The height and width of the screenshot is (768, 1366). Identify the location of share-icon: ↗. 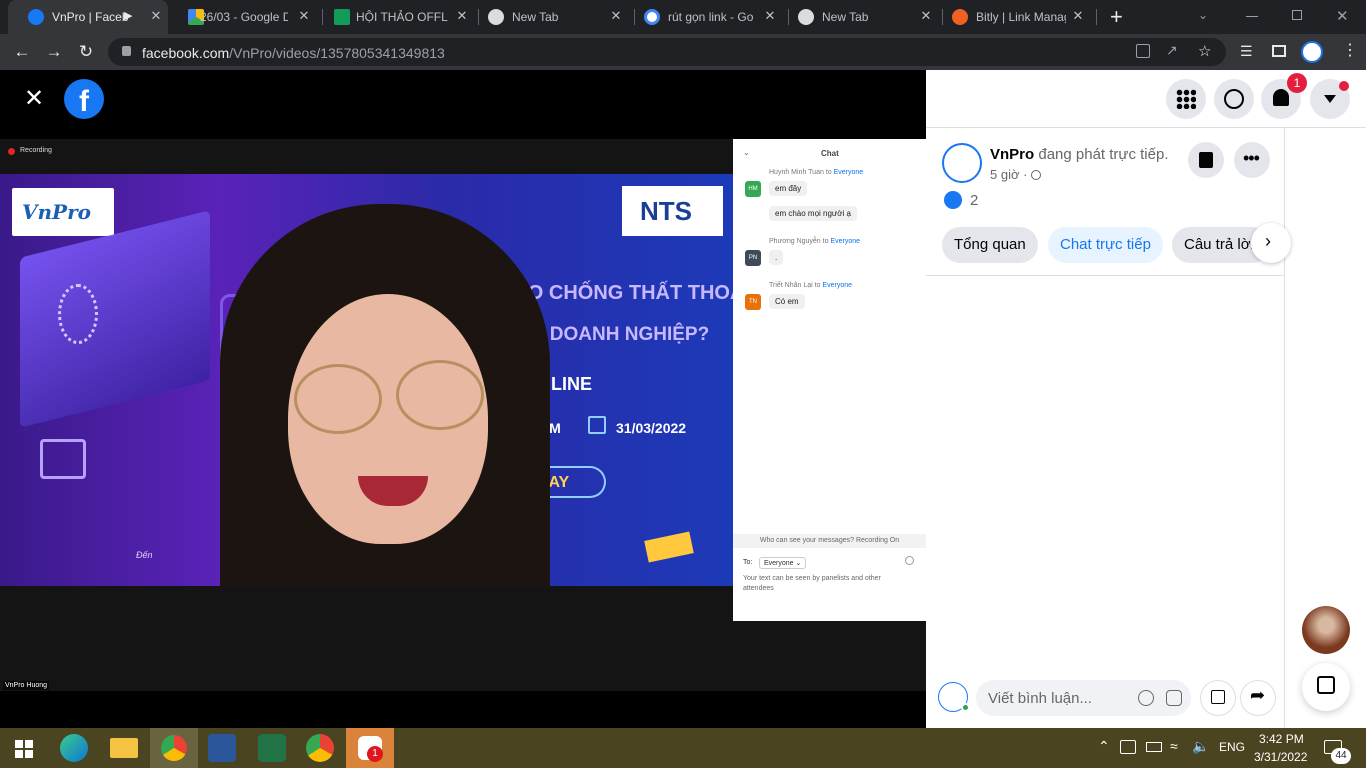
(1172, 50).